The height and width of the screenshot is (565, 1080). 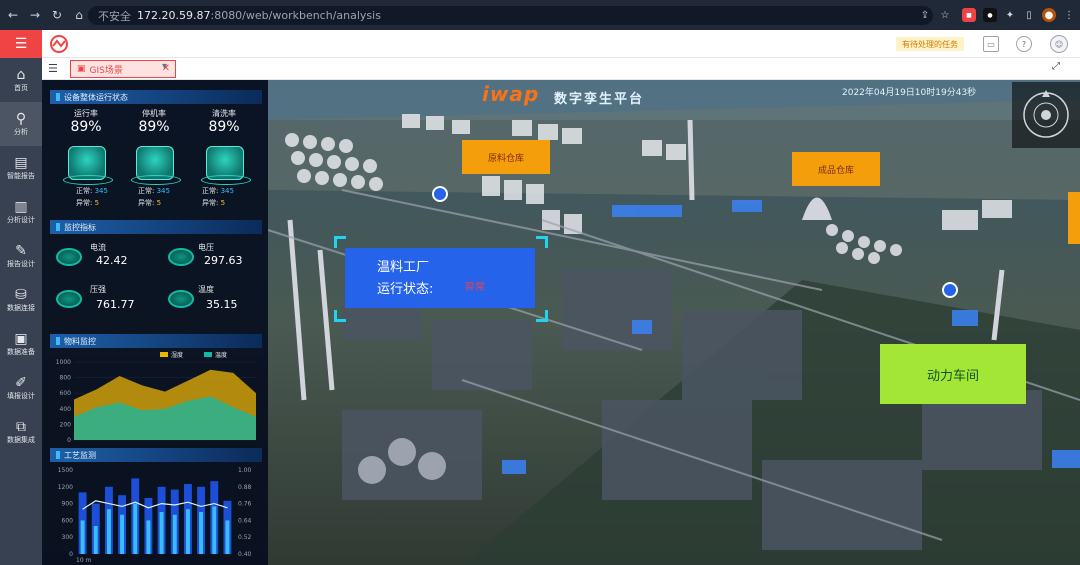 I want to click on forward-icon: →, so click(x=35, y=15).